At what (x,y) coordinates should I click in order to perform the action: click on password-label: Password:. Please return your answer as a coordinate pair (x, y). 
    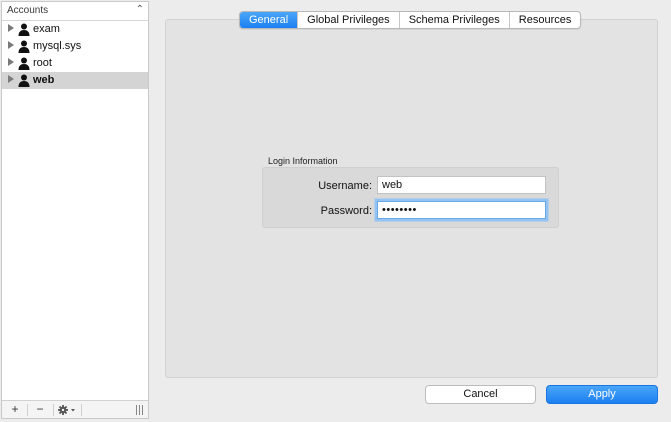
    Looking at the image, I should click on (346, 211).